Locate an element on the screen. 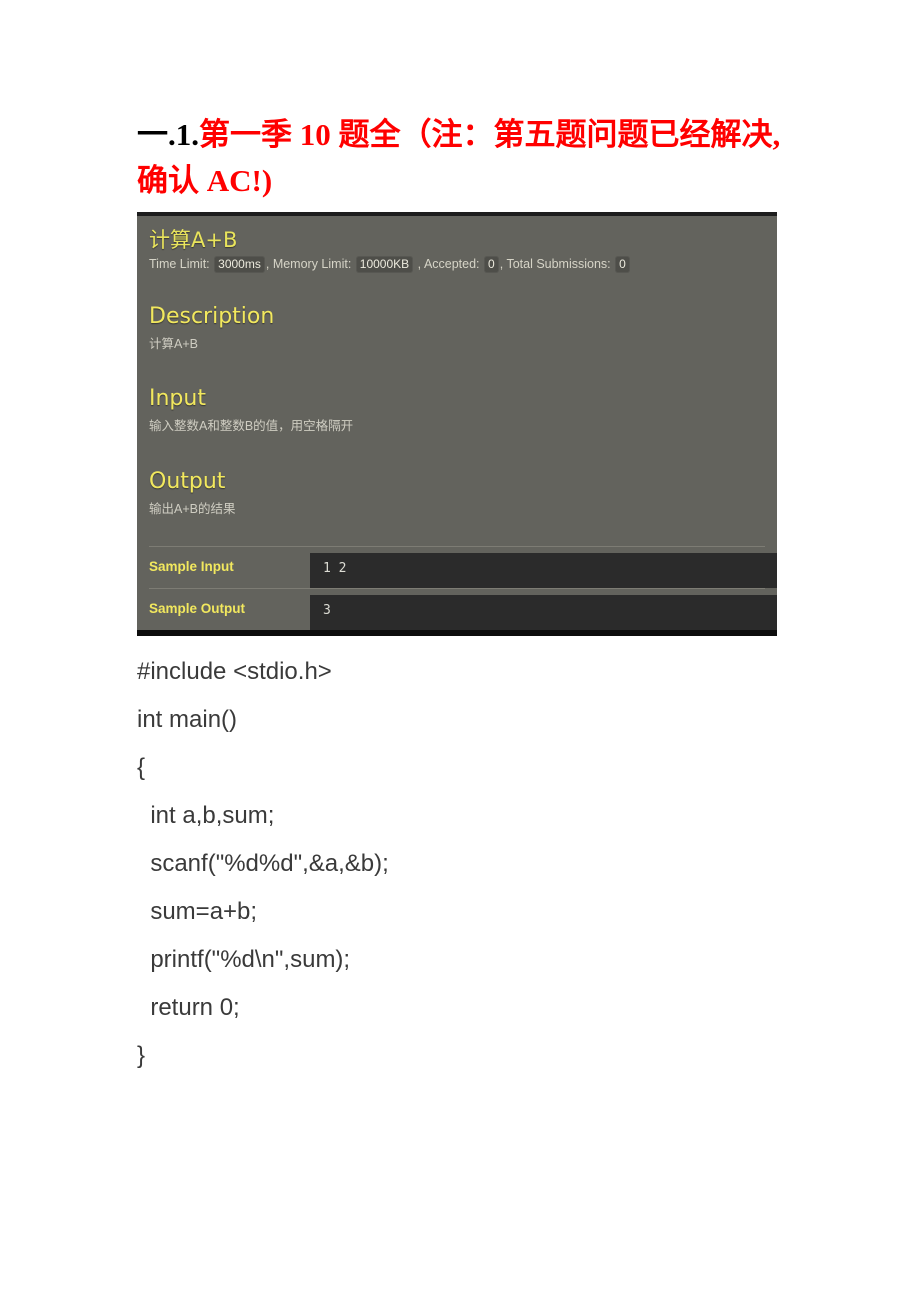  total-submissions-label: Total Submissions: is located at coordinates (558, 264).